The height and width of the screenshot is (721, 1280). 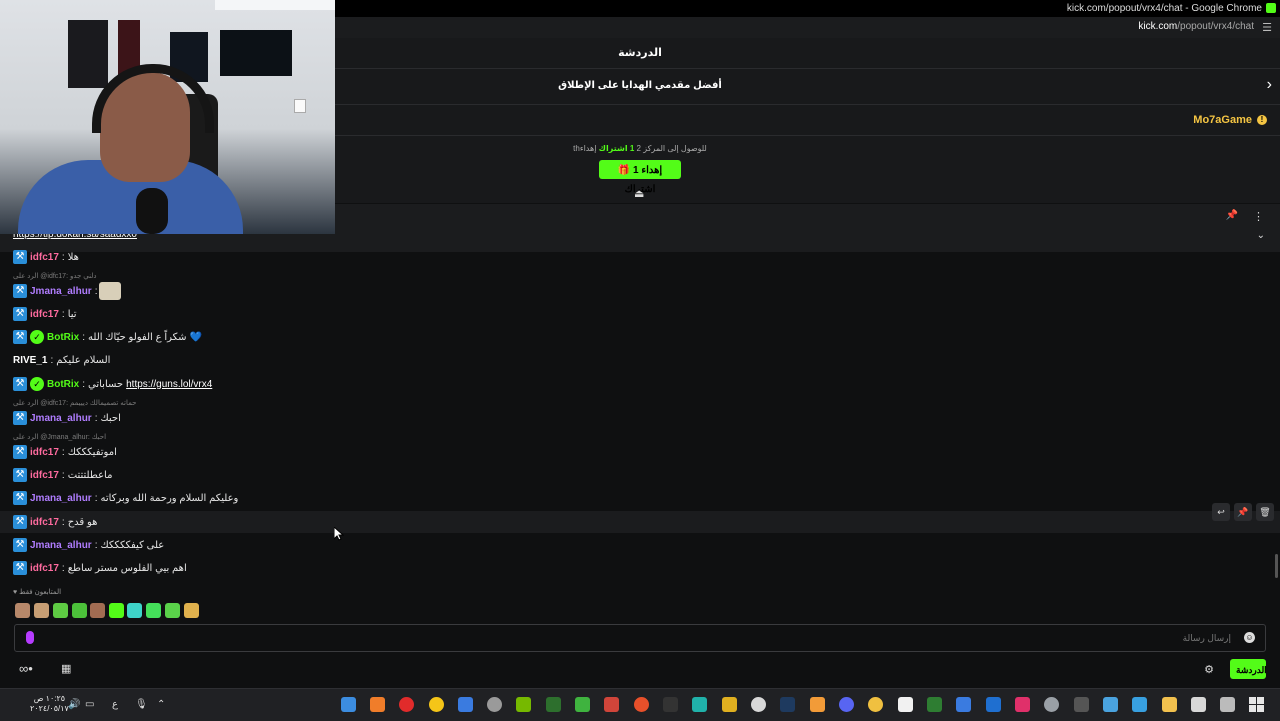 I want to click on chat-message: ⚒ idfc17: هو قدح, so click(x=55, y=522).